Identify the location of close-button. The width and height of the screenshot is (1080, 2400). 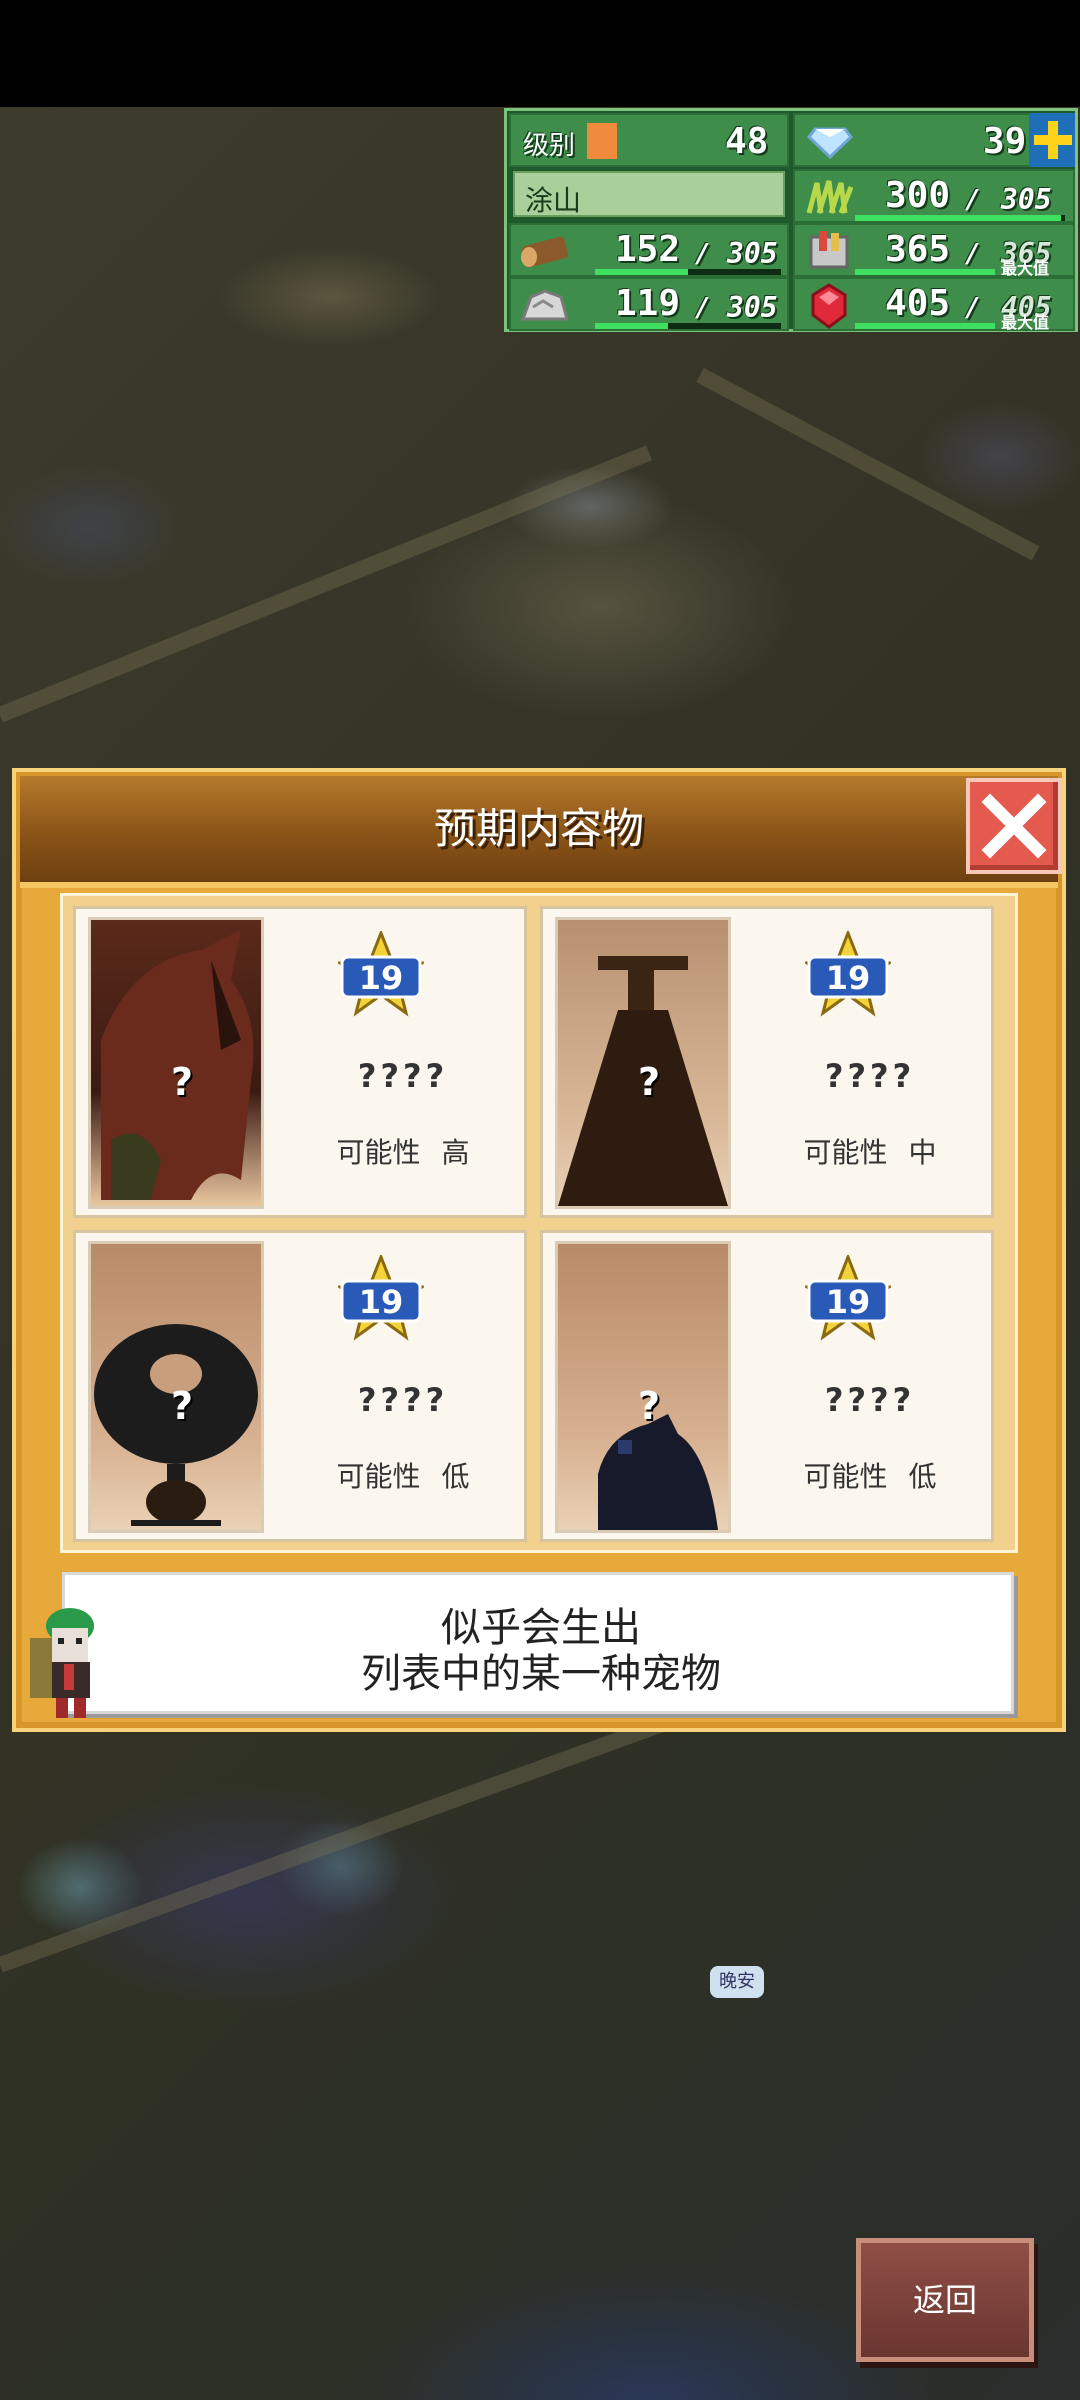
(1014, 826).